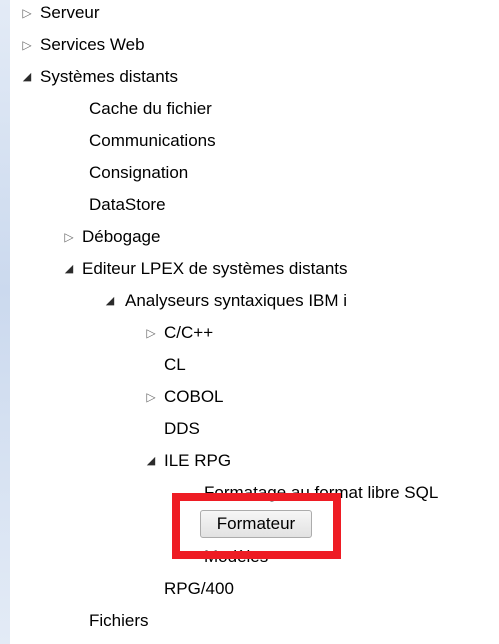 Image resolution: width=499 pixels, height=644 pixels. What do you see at coordinates (150, 108) in the screenshot?
I see `tree-item-label: Cache du fichier` at bounding box center [150, 108].